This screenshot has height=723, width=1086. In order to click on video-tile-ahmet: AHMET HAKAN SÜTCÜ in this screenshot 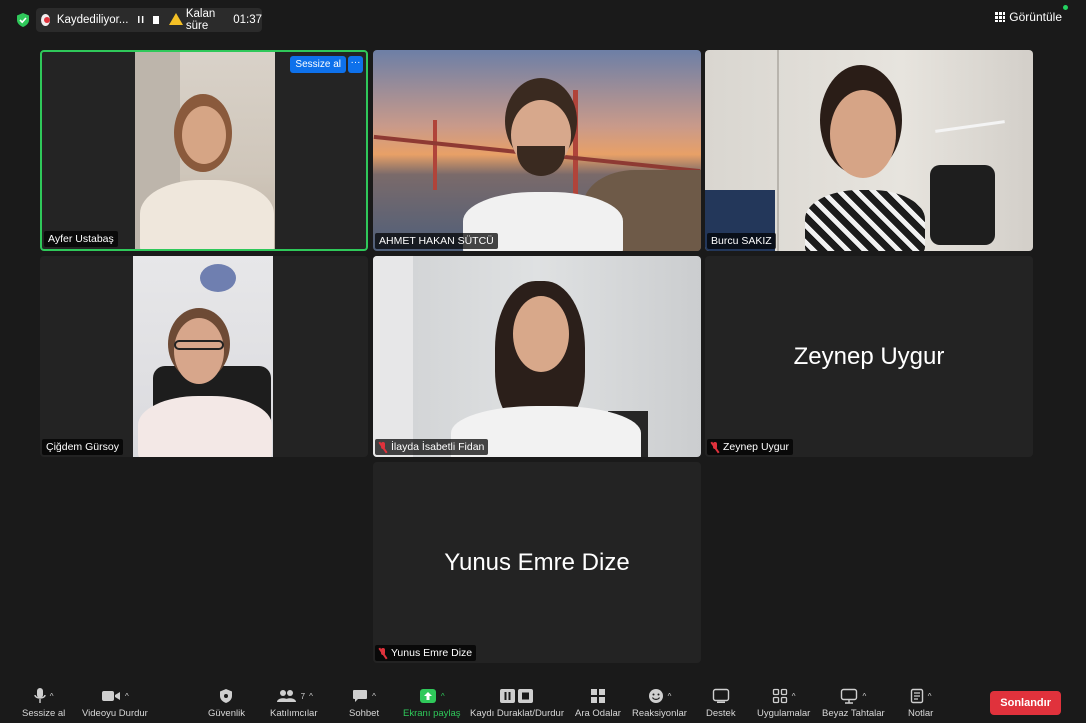, I will do `click(537, 150)`.